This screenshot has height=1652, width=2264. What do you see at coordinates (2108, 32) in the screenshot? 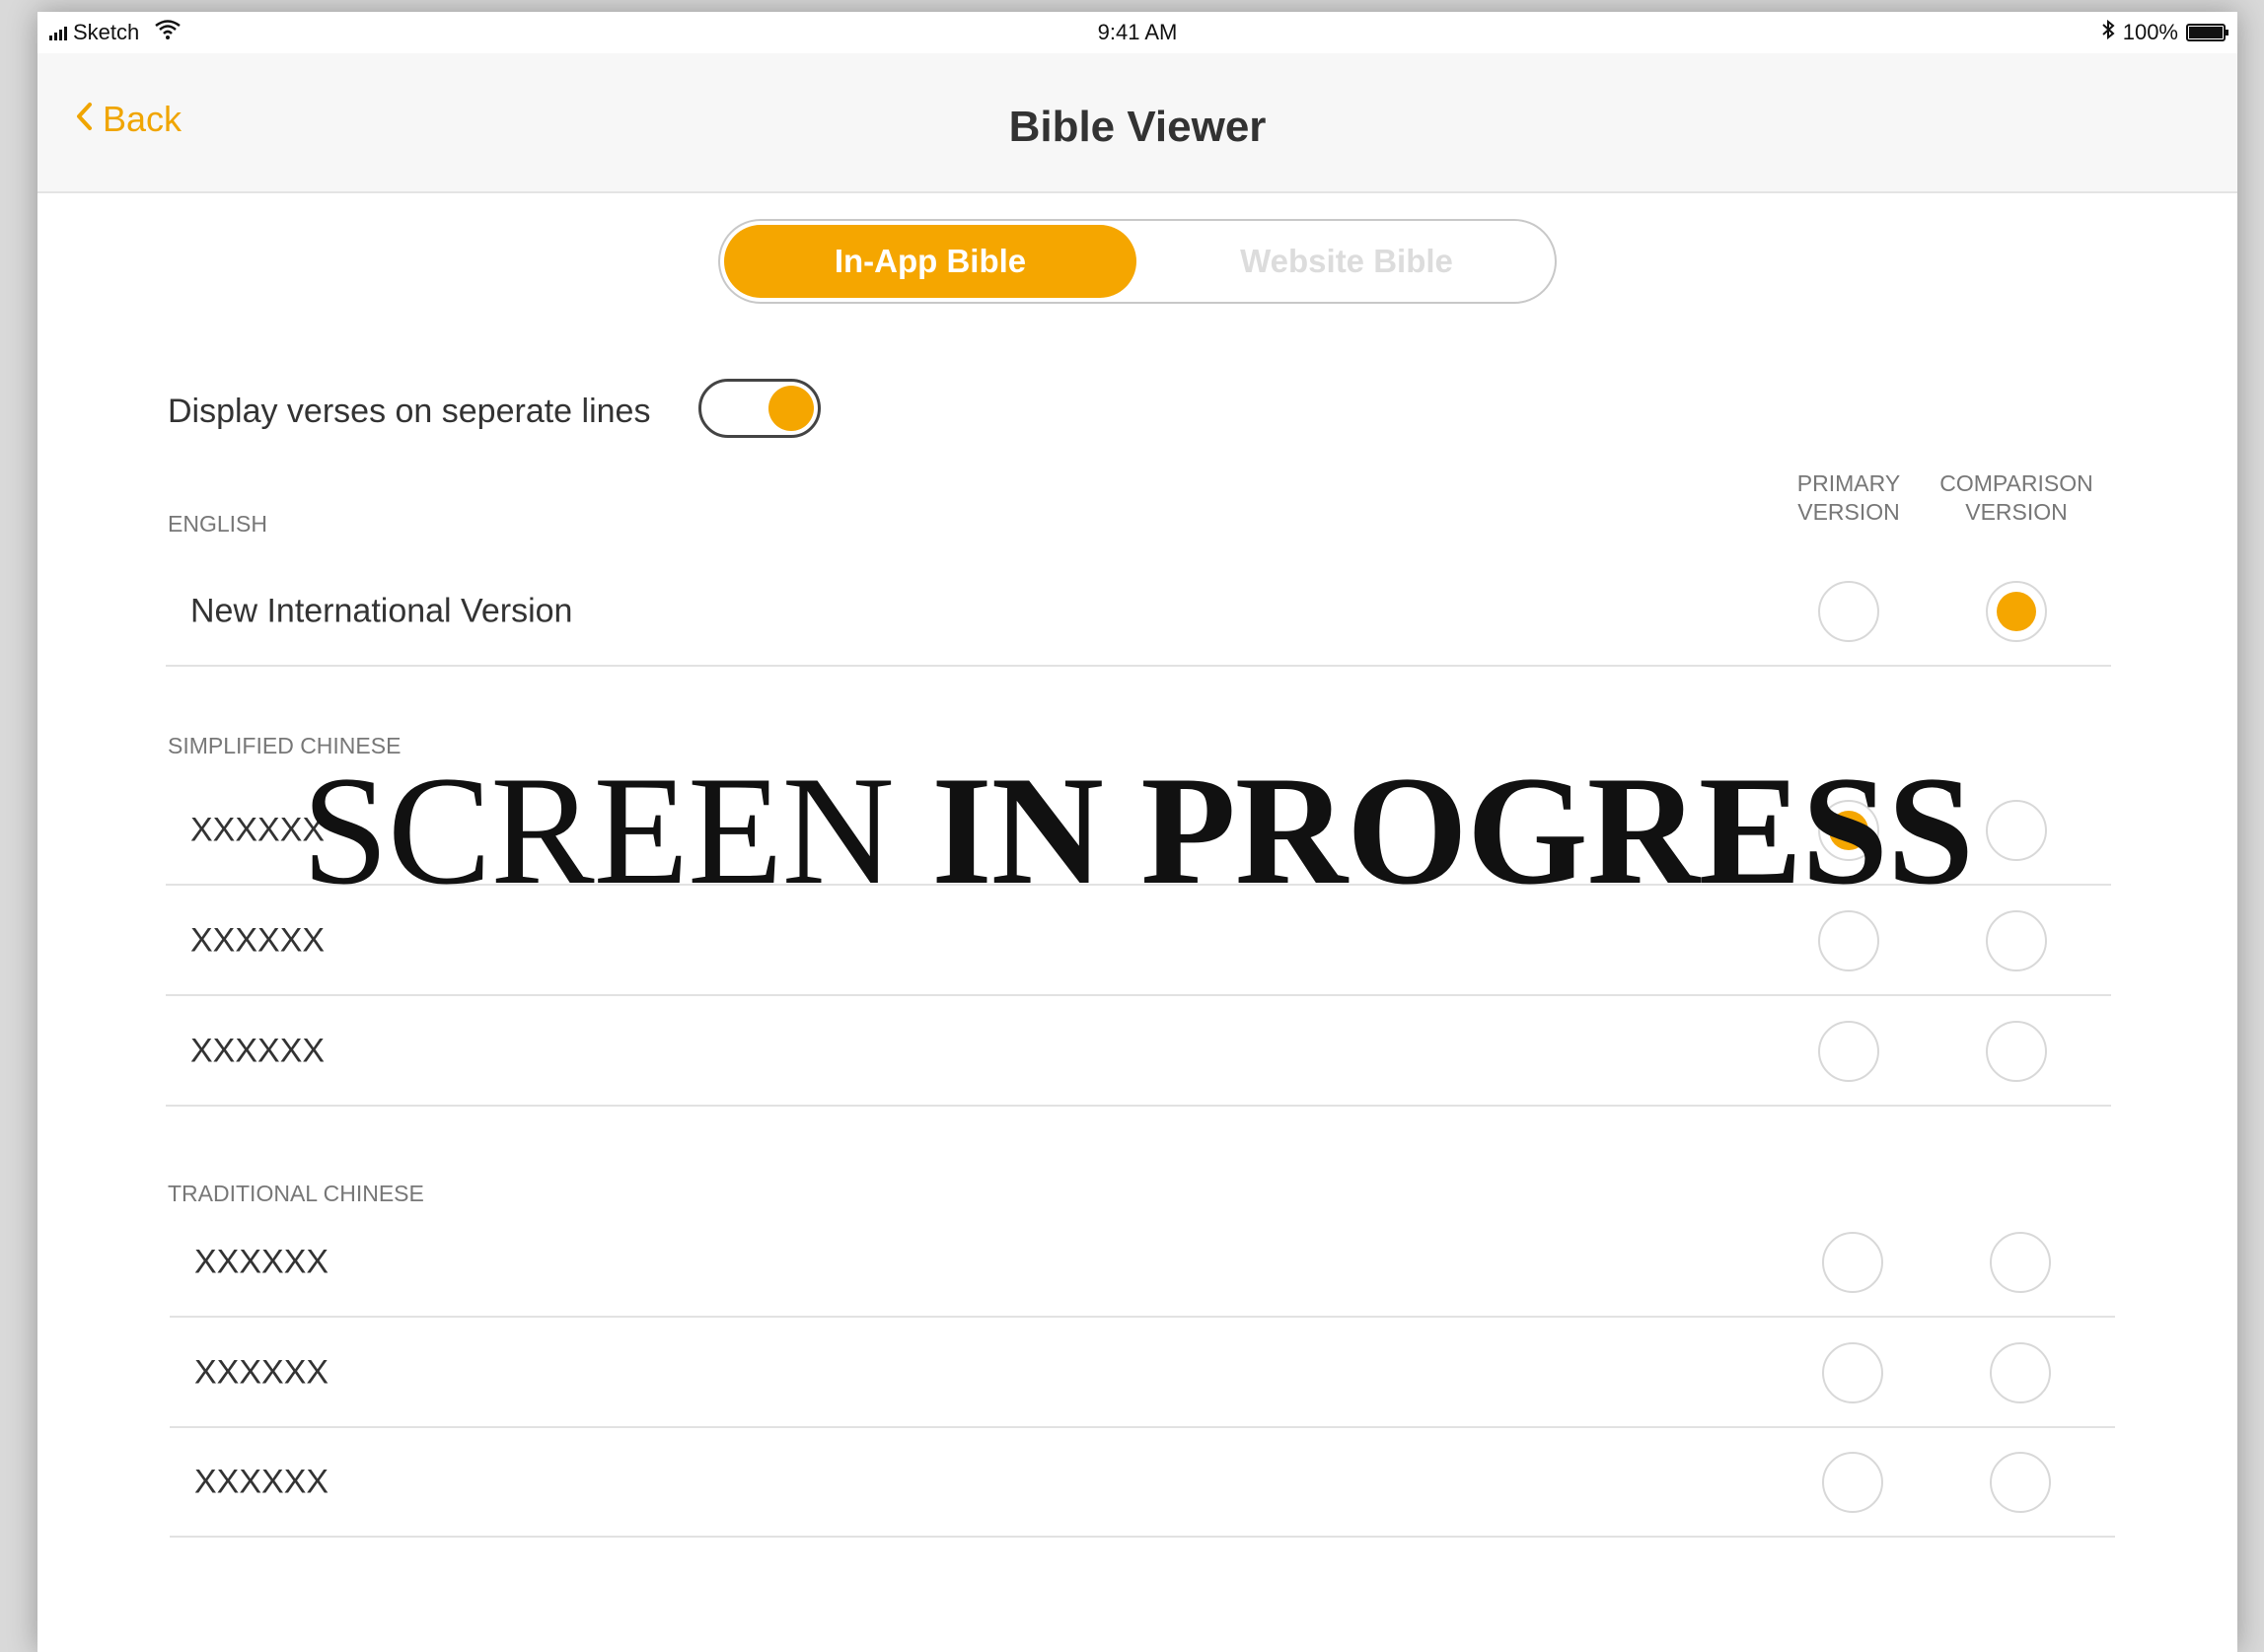
I see `bluetooth-icon` at bounding box center [2108, 32].